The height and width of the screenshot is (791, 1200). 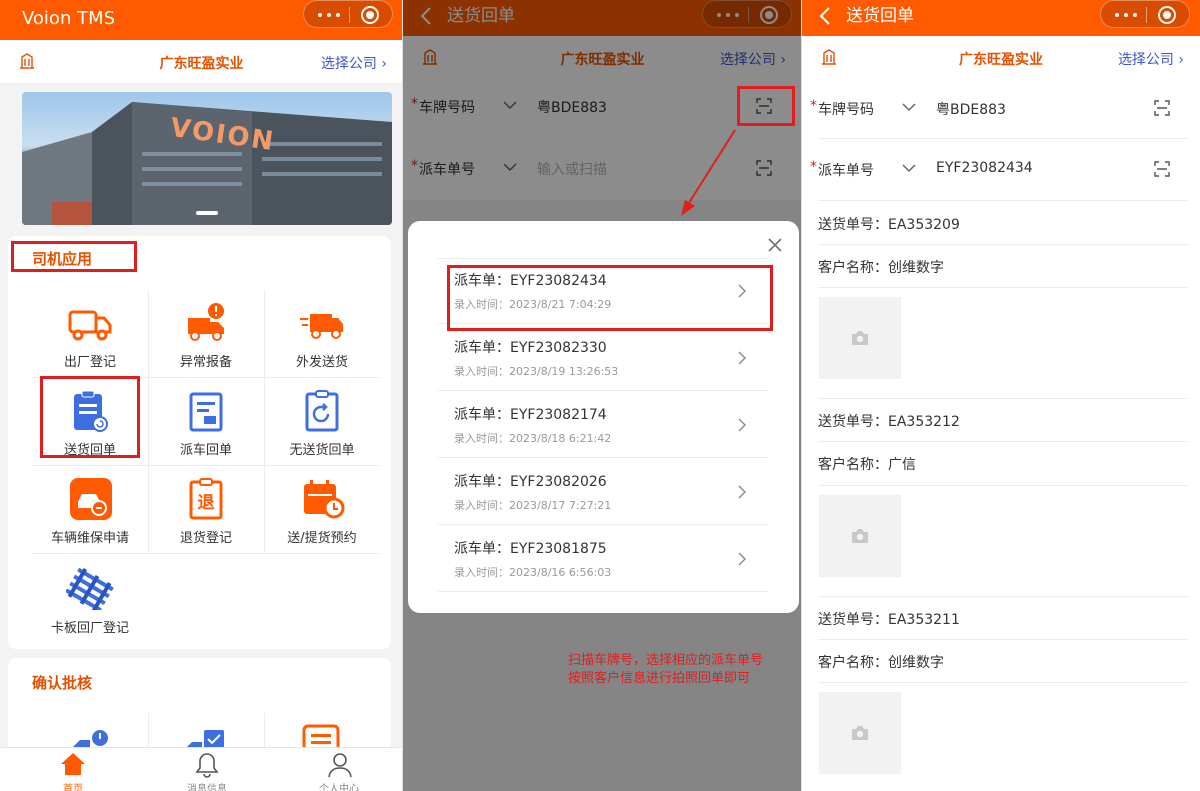 What do you see at coordinates (766, 106) in the screenshot?
I see `highlight-box-scan` at bounding box center [766, 106].